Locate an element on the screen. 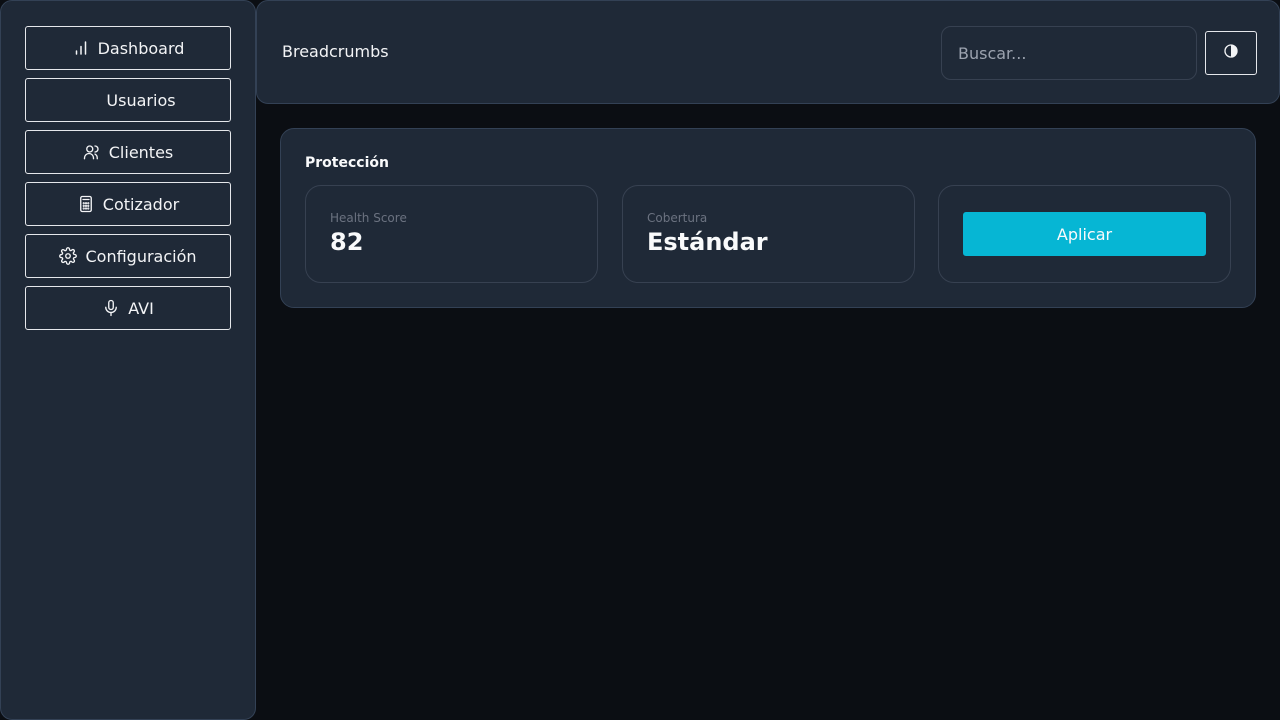 The image size is (1280, 720). search-input is located at coordinates (1069, 53).